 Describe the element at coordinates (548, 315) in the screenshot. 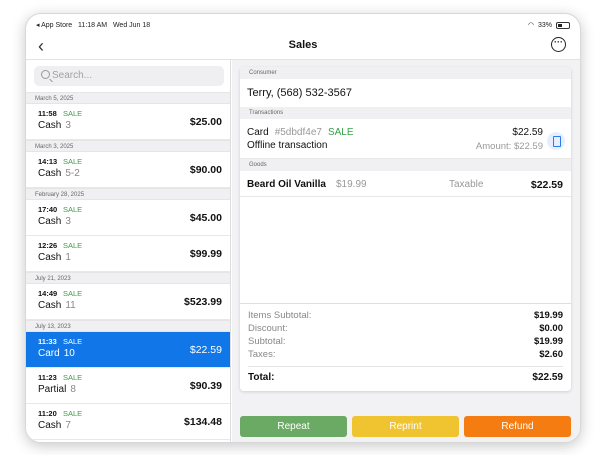

I see `items-subtotal-value: $19.99` at that location.